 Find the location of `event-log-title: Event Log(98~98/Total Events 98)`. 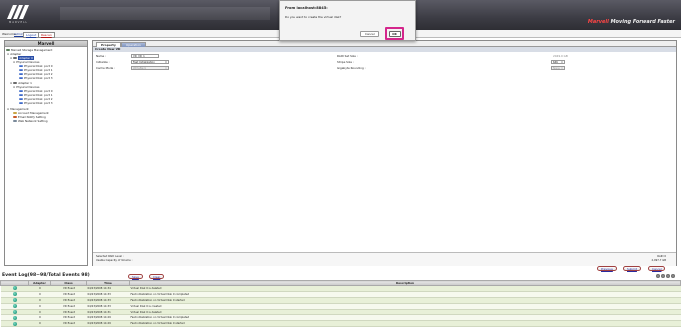

event-log-title: Event Log(98~98/Total Events 98) is located at coordinates (46, 275).